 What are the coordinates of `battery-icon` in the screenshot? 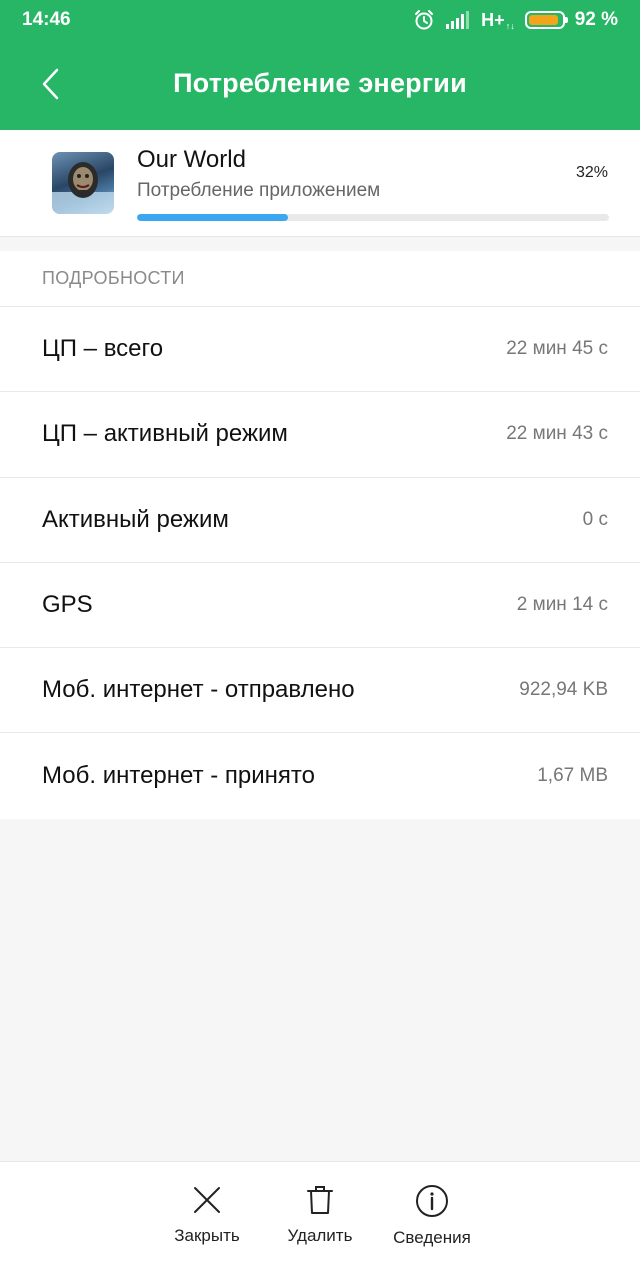 It's located at (546, 20).